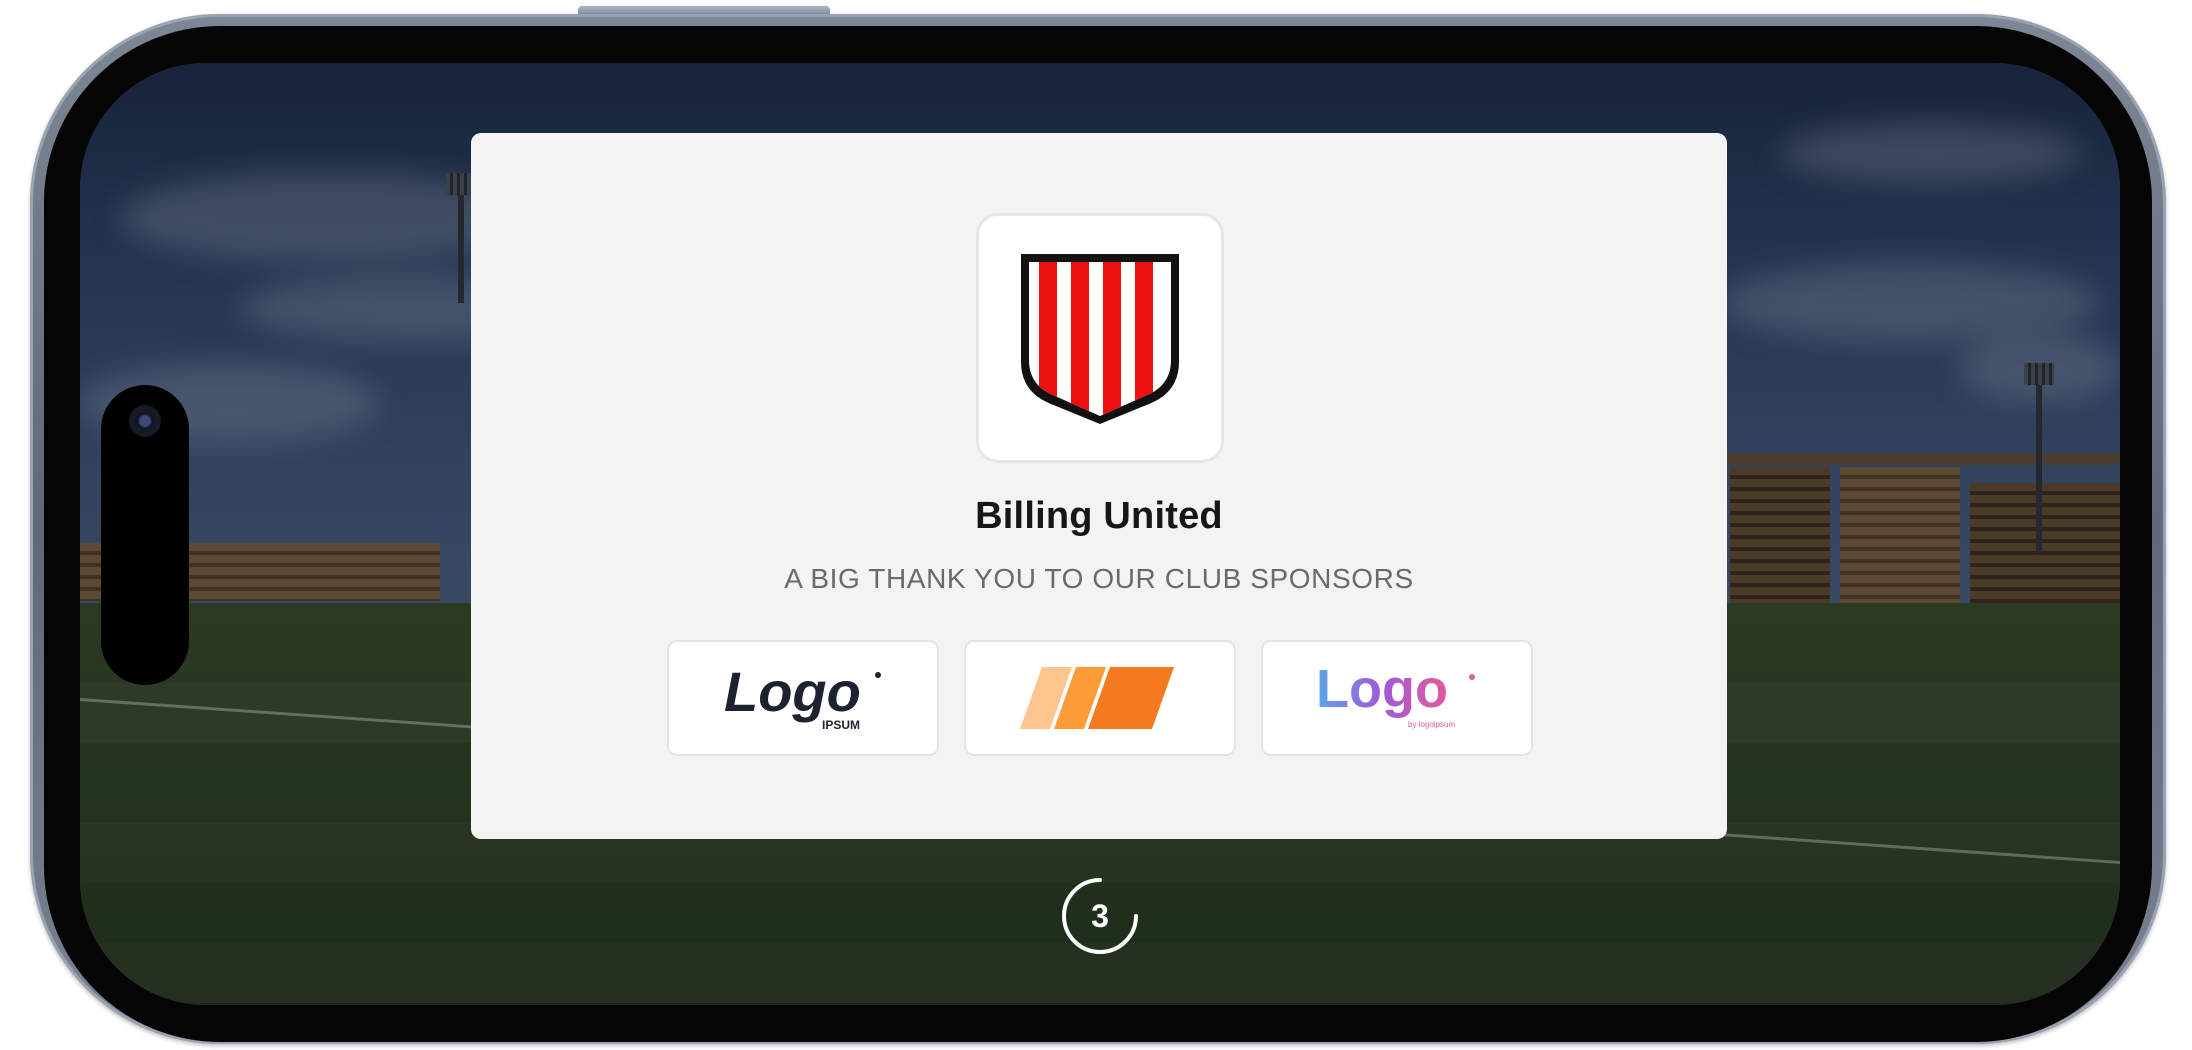 This screenshot has width=2192, height=1050. I want to click on sponsors-message: A BIG THANK YOU TO OUR CLUB SPONSORS, so click(1099, 578).